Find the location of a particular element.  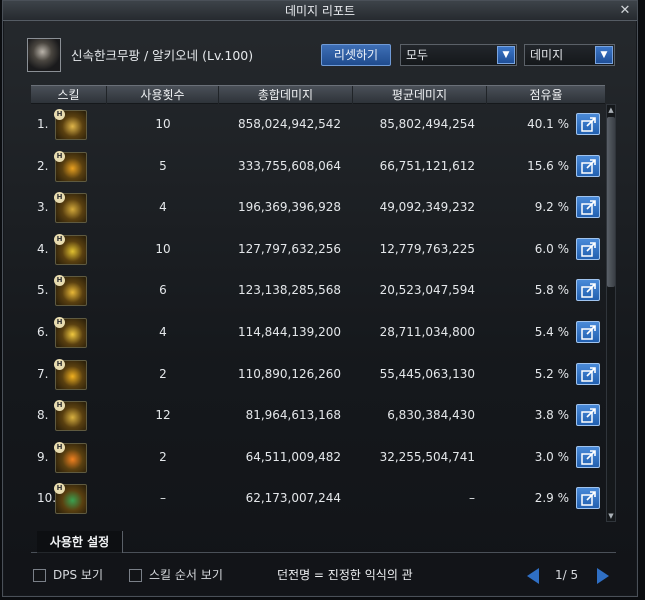

table-row: 7. H 2 110,890,126,260 55,445,063,130 5.2 % is located at coordinates (318, 375).